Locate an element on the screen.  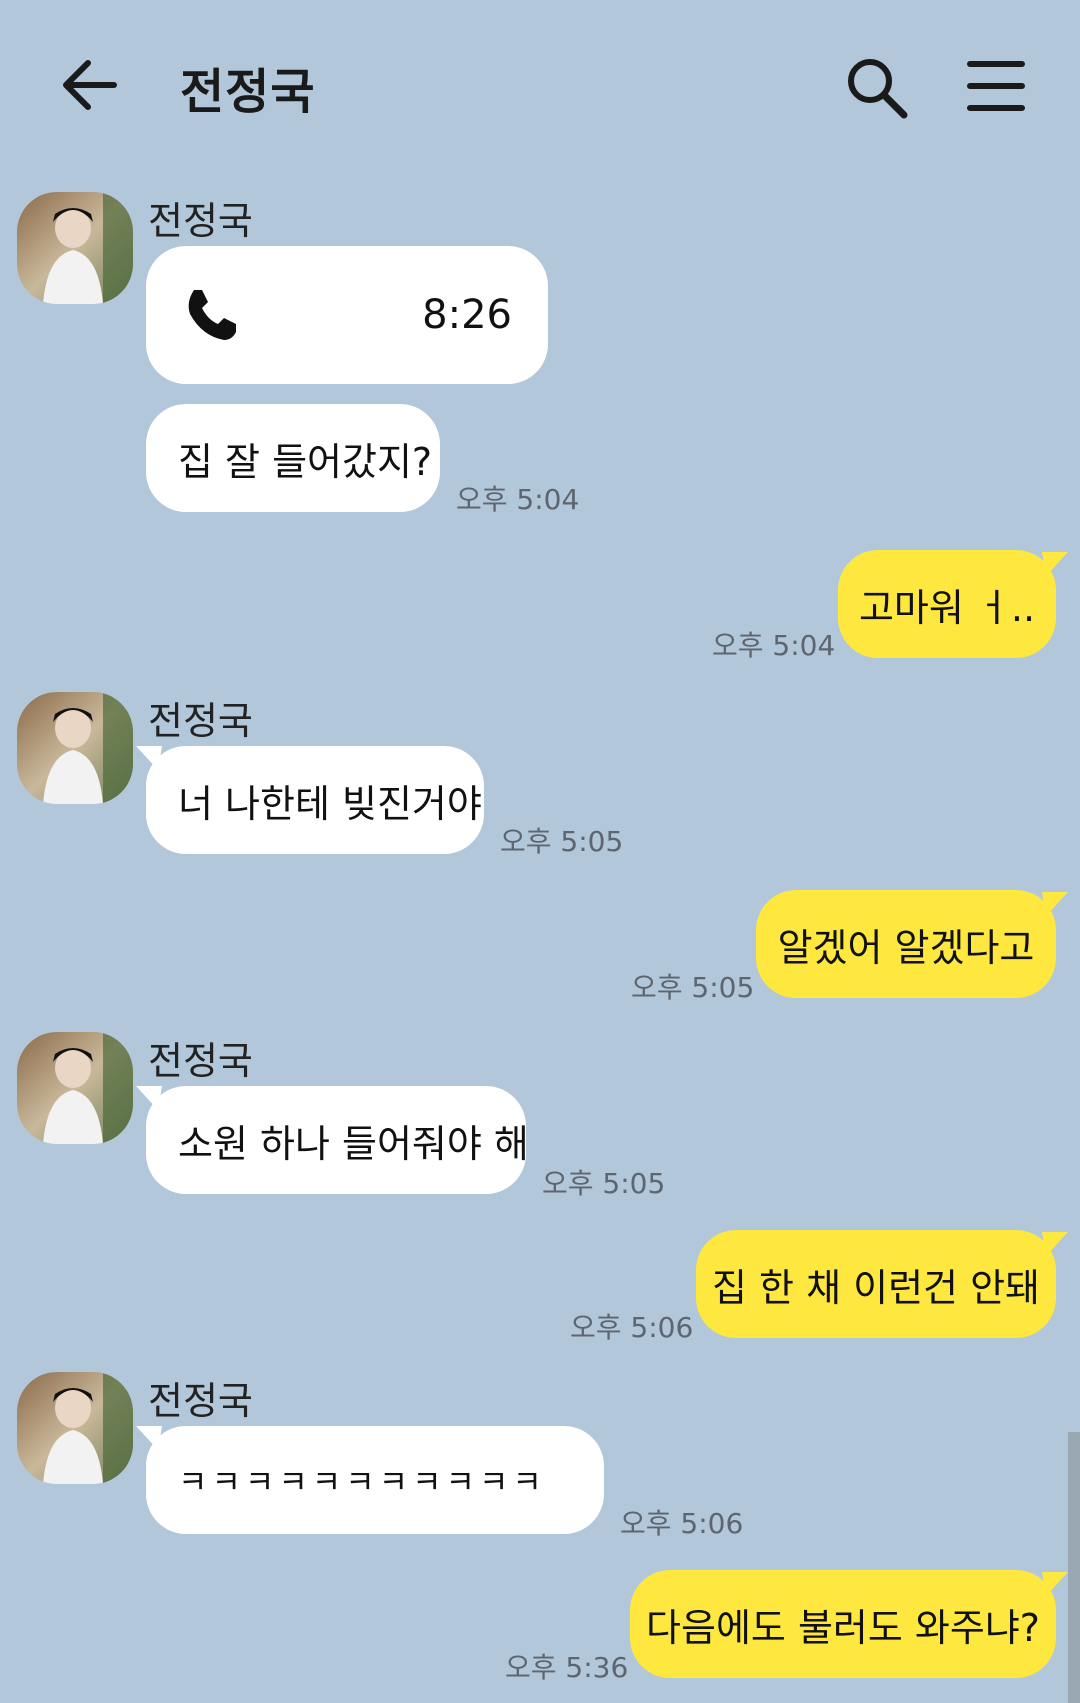
message-bubble: 고마워 ㅓ.. is located at coordinates (947, 604).